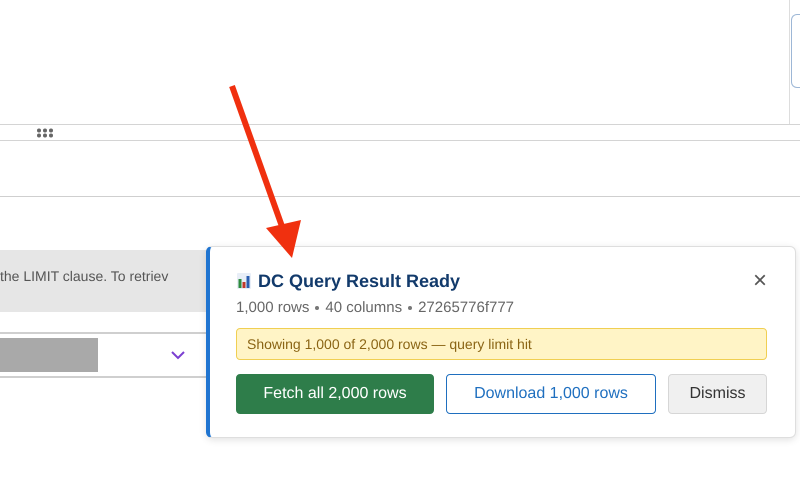 The width and height of the screenshot is (800, 500). Describe the element at coordinates (335, 394) in the screenshot. I see `fetch-button: Fetch all 2,000 rows` at that location.